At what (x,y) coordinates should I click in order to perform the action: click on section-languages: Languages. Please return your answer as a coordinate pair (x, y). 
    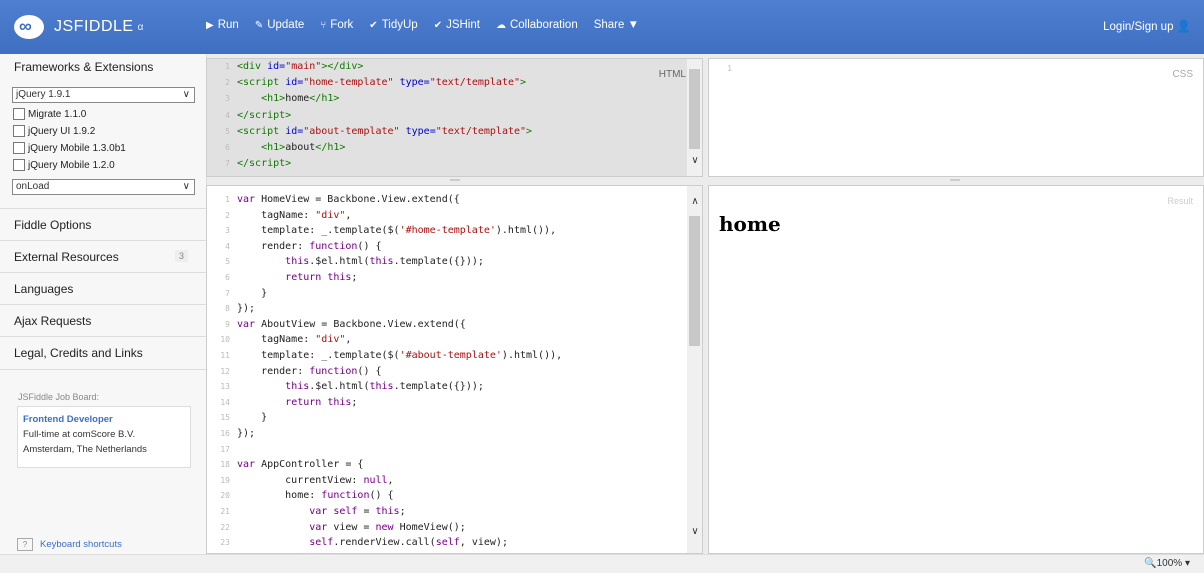
    Looking at the image, I should click on (103, 288).